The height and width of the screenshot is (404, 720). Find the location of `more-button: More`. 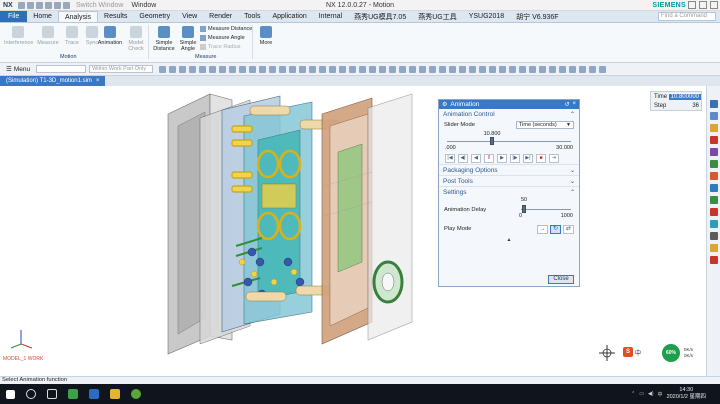

more-button: More is located at coordinates (266, 36).